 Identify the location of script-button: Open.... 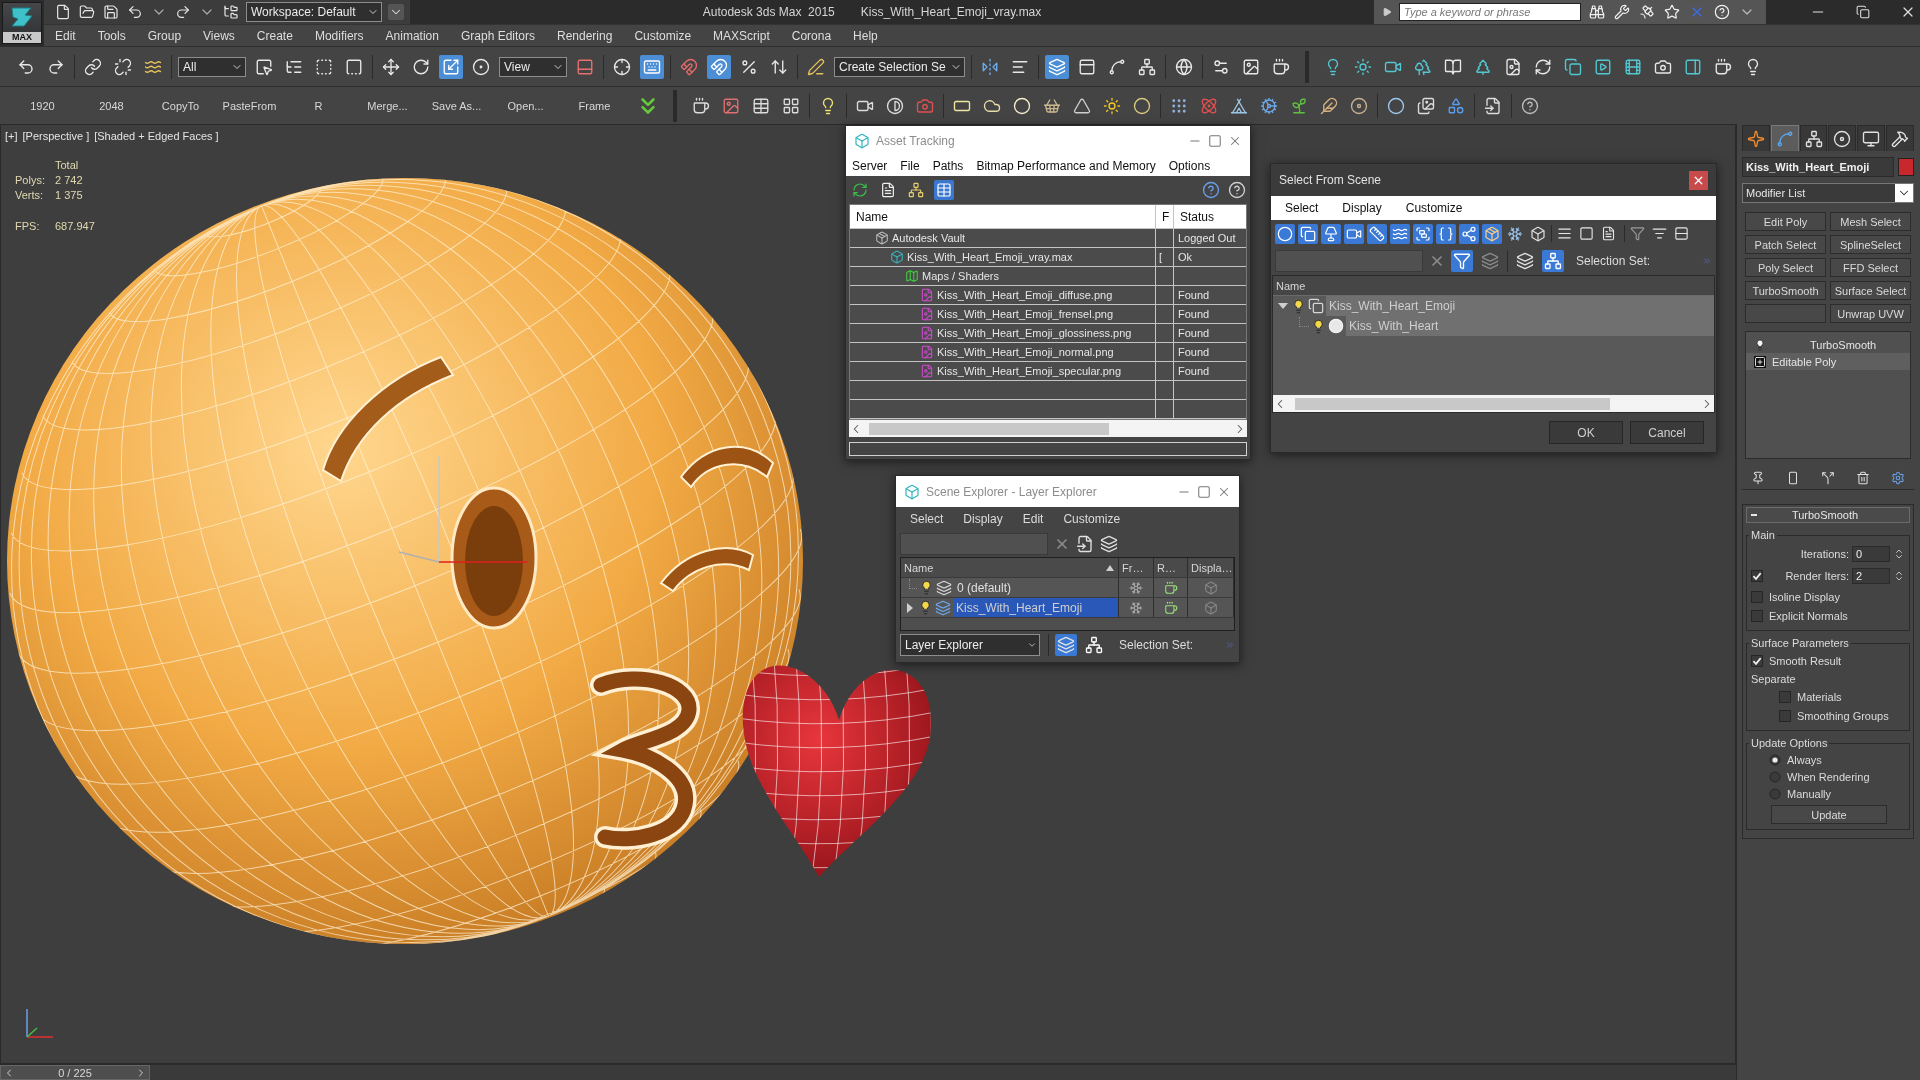
(525, 105).